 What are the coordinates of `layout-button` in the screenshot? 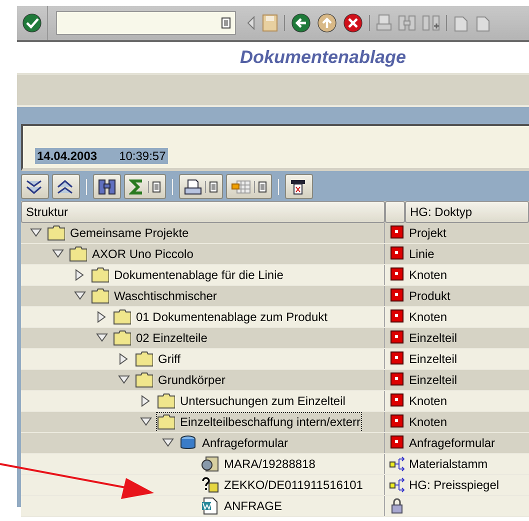 It's located at (249, 186).